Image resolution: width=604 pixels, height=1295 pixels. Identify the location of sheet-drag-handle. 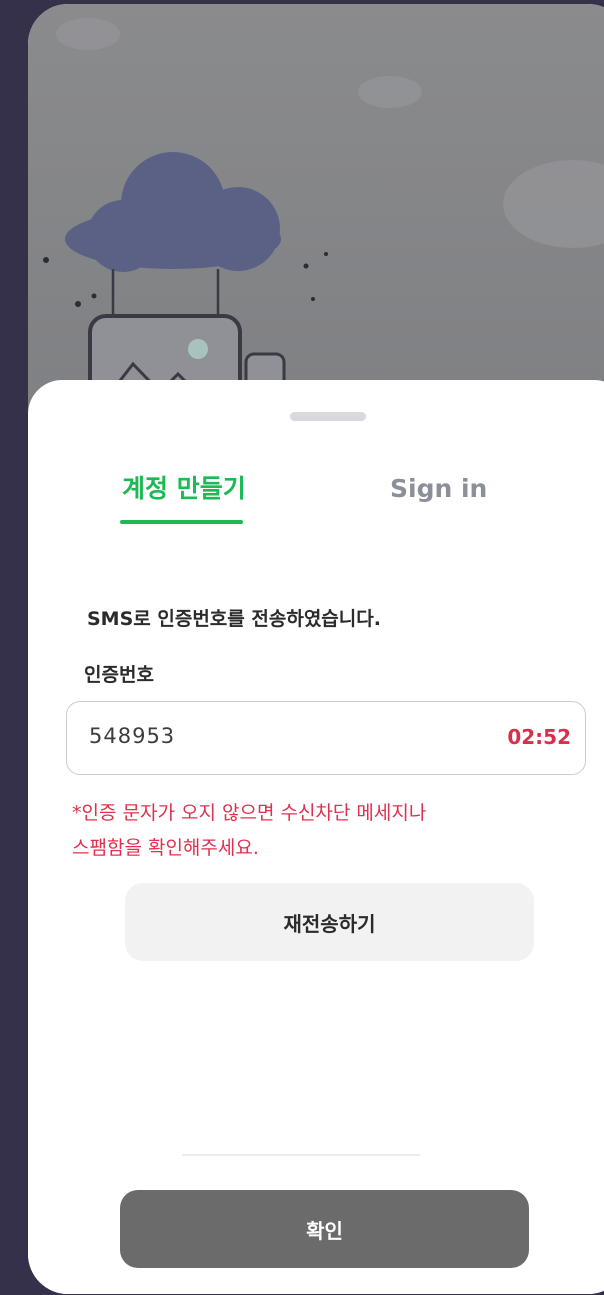
(328, 416).